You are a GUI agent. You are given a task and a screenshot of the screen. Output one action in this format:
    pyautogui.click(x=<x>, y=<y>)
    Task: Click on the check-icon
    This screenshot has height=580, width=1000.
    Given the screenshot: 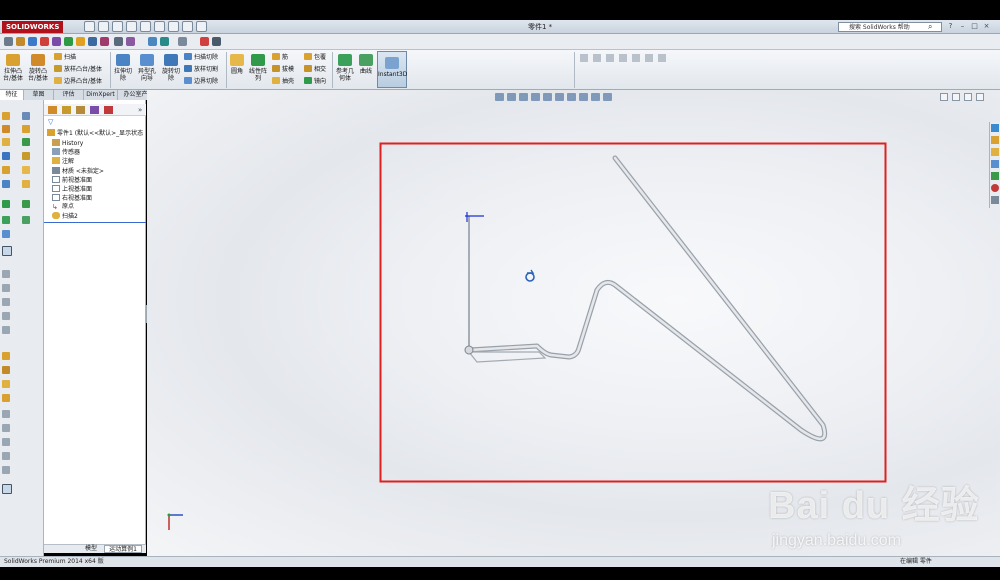 What is the action you would take?
    pyautogui.click(x=636, y=58)
    